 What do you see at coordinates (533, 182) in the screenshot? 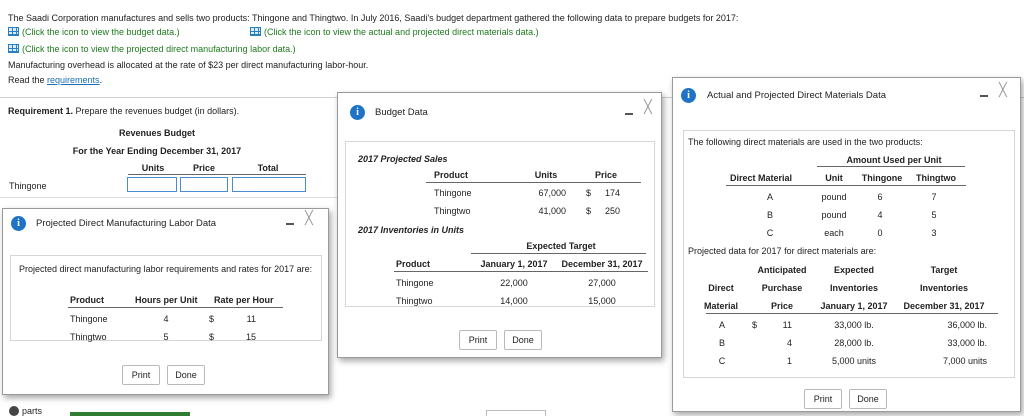
I see `sales-header-line` at bounding box center [533, 182].